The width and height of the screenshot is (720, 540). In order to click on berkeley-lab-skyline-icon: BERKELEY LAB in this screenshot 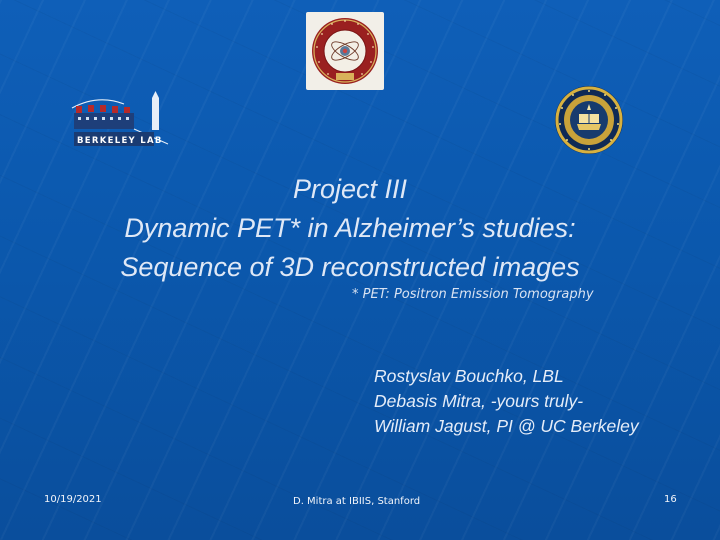, I will do `click(120, 118)`.